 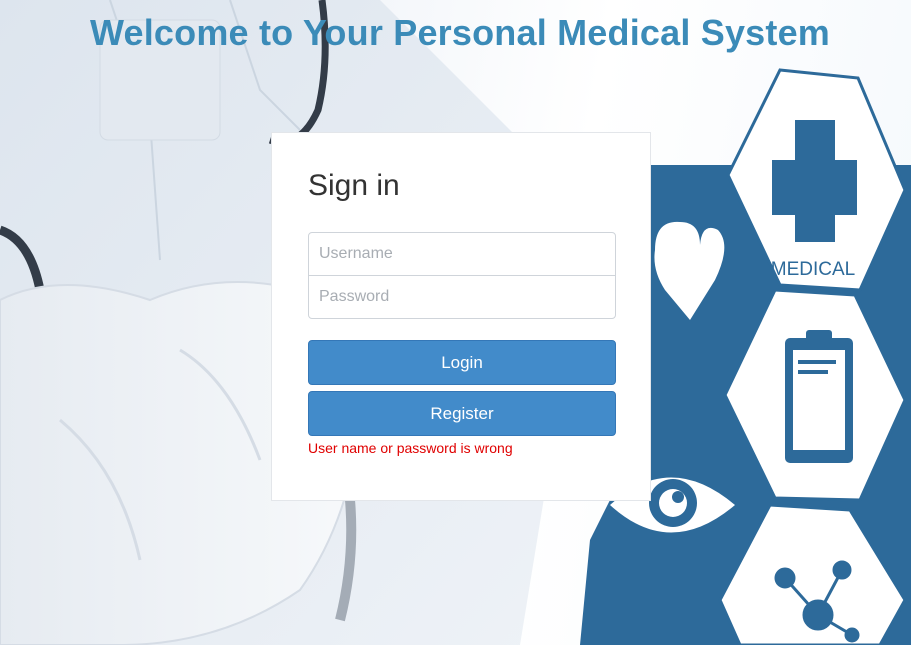 I want to click on password-input, so click(x=462, y=297).